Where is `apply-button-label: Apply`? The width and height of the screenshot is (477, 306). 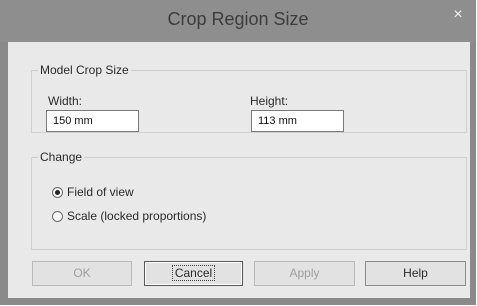 apply-button-label: Apply is located at coordinates (304, 273).